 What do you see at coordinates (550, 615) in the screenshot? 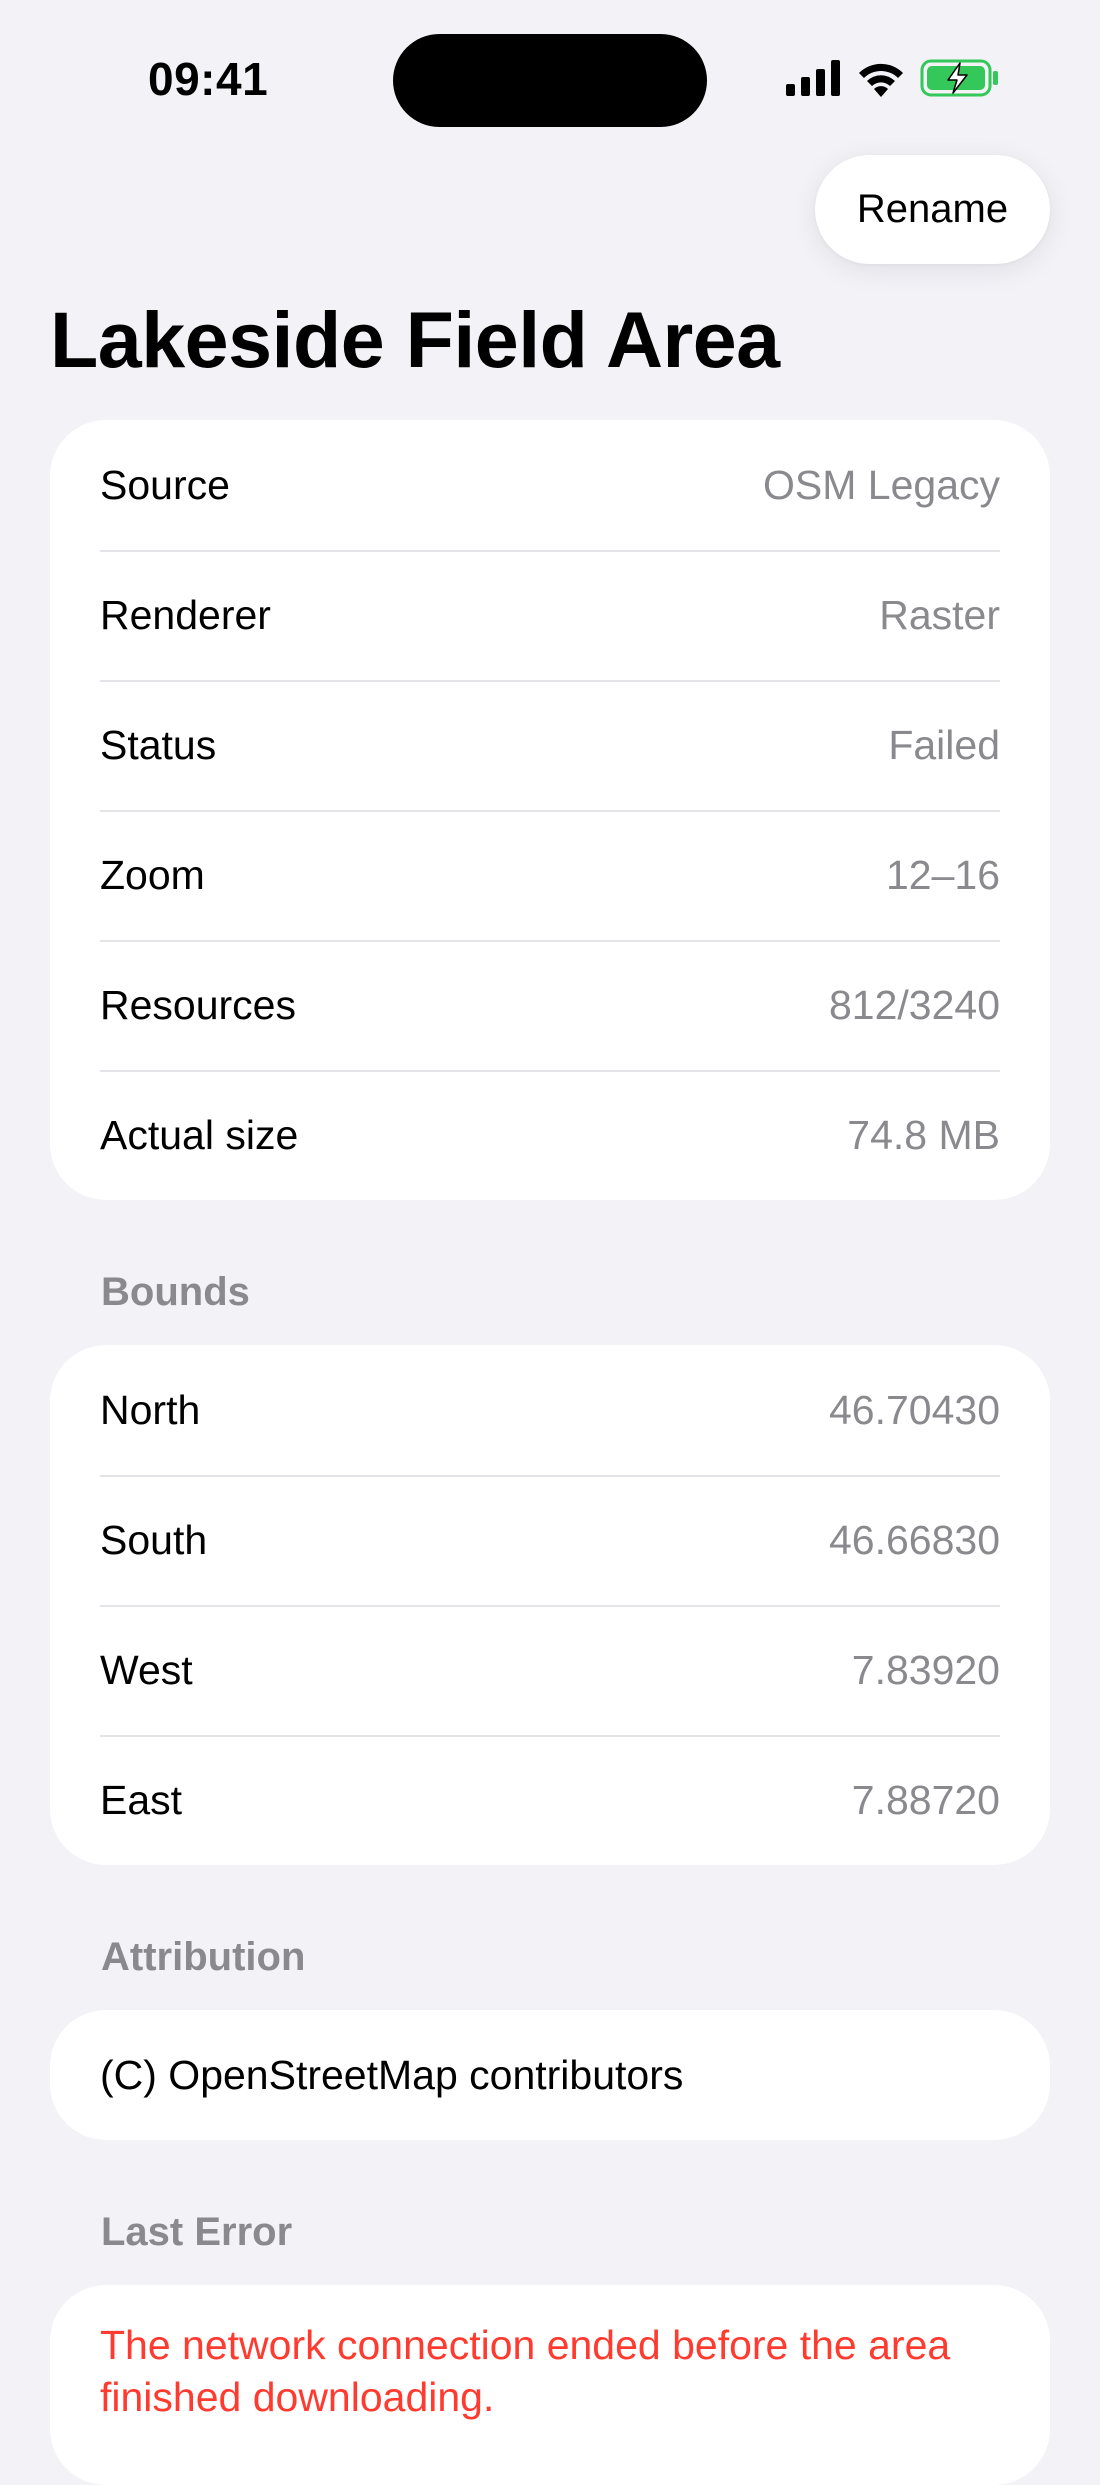
I see `detail-row-renderer: Renderer Raster` at bounding box center [550, 615].